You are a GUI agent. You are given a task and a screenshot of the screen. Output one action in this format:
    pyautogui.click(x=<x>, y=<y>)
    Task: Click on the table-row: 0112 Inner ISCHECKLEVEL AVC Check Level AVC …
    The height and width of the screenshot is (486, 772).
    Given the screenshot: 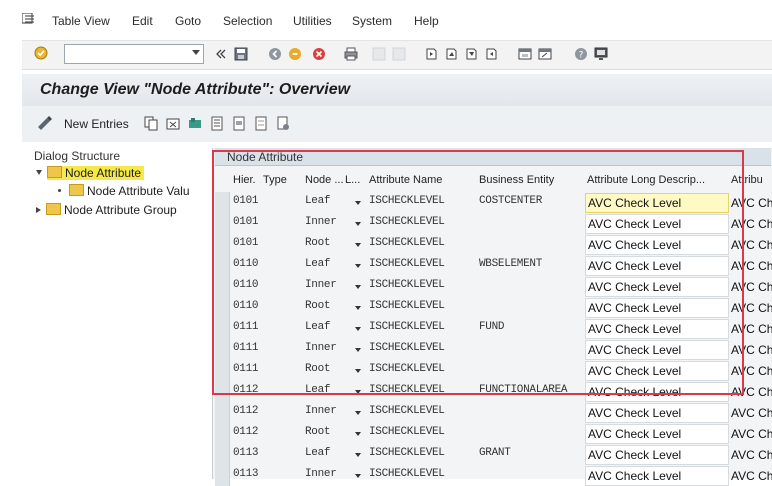 What is the action you would take?
    pyautogui.click(x=492, y=412)
    